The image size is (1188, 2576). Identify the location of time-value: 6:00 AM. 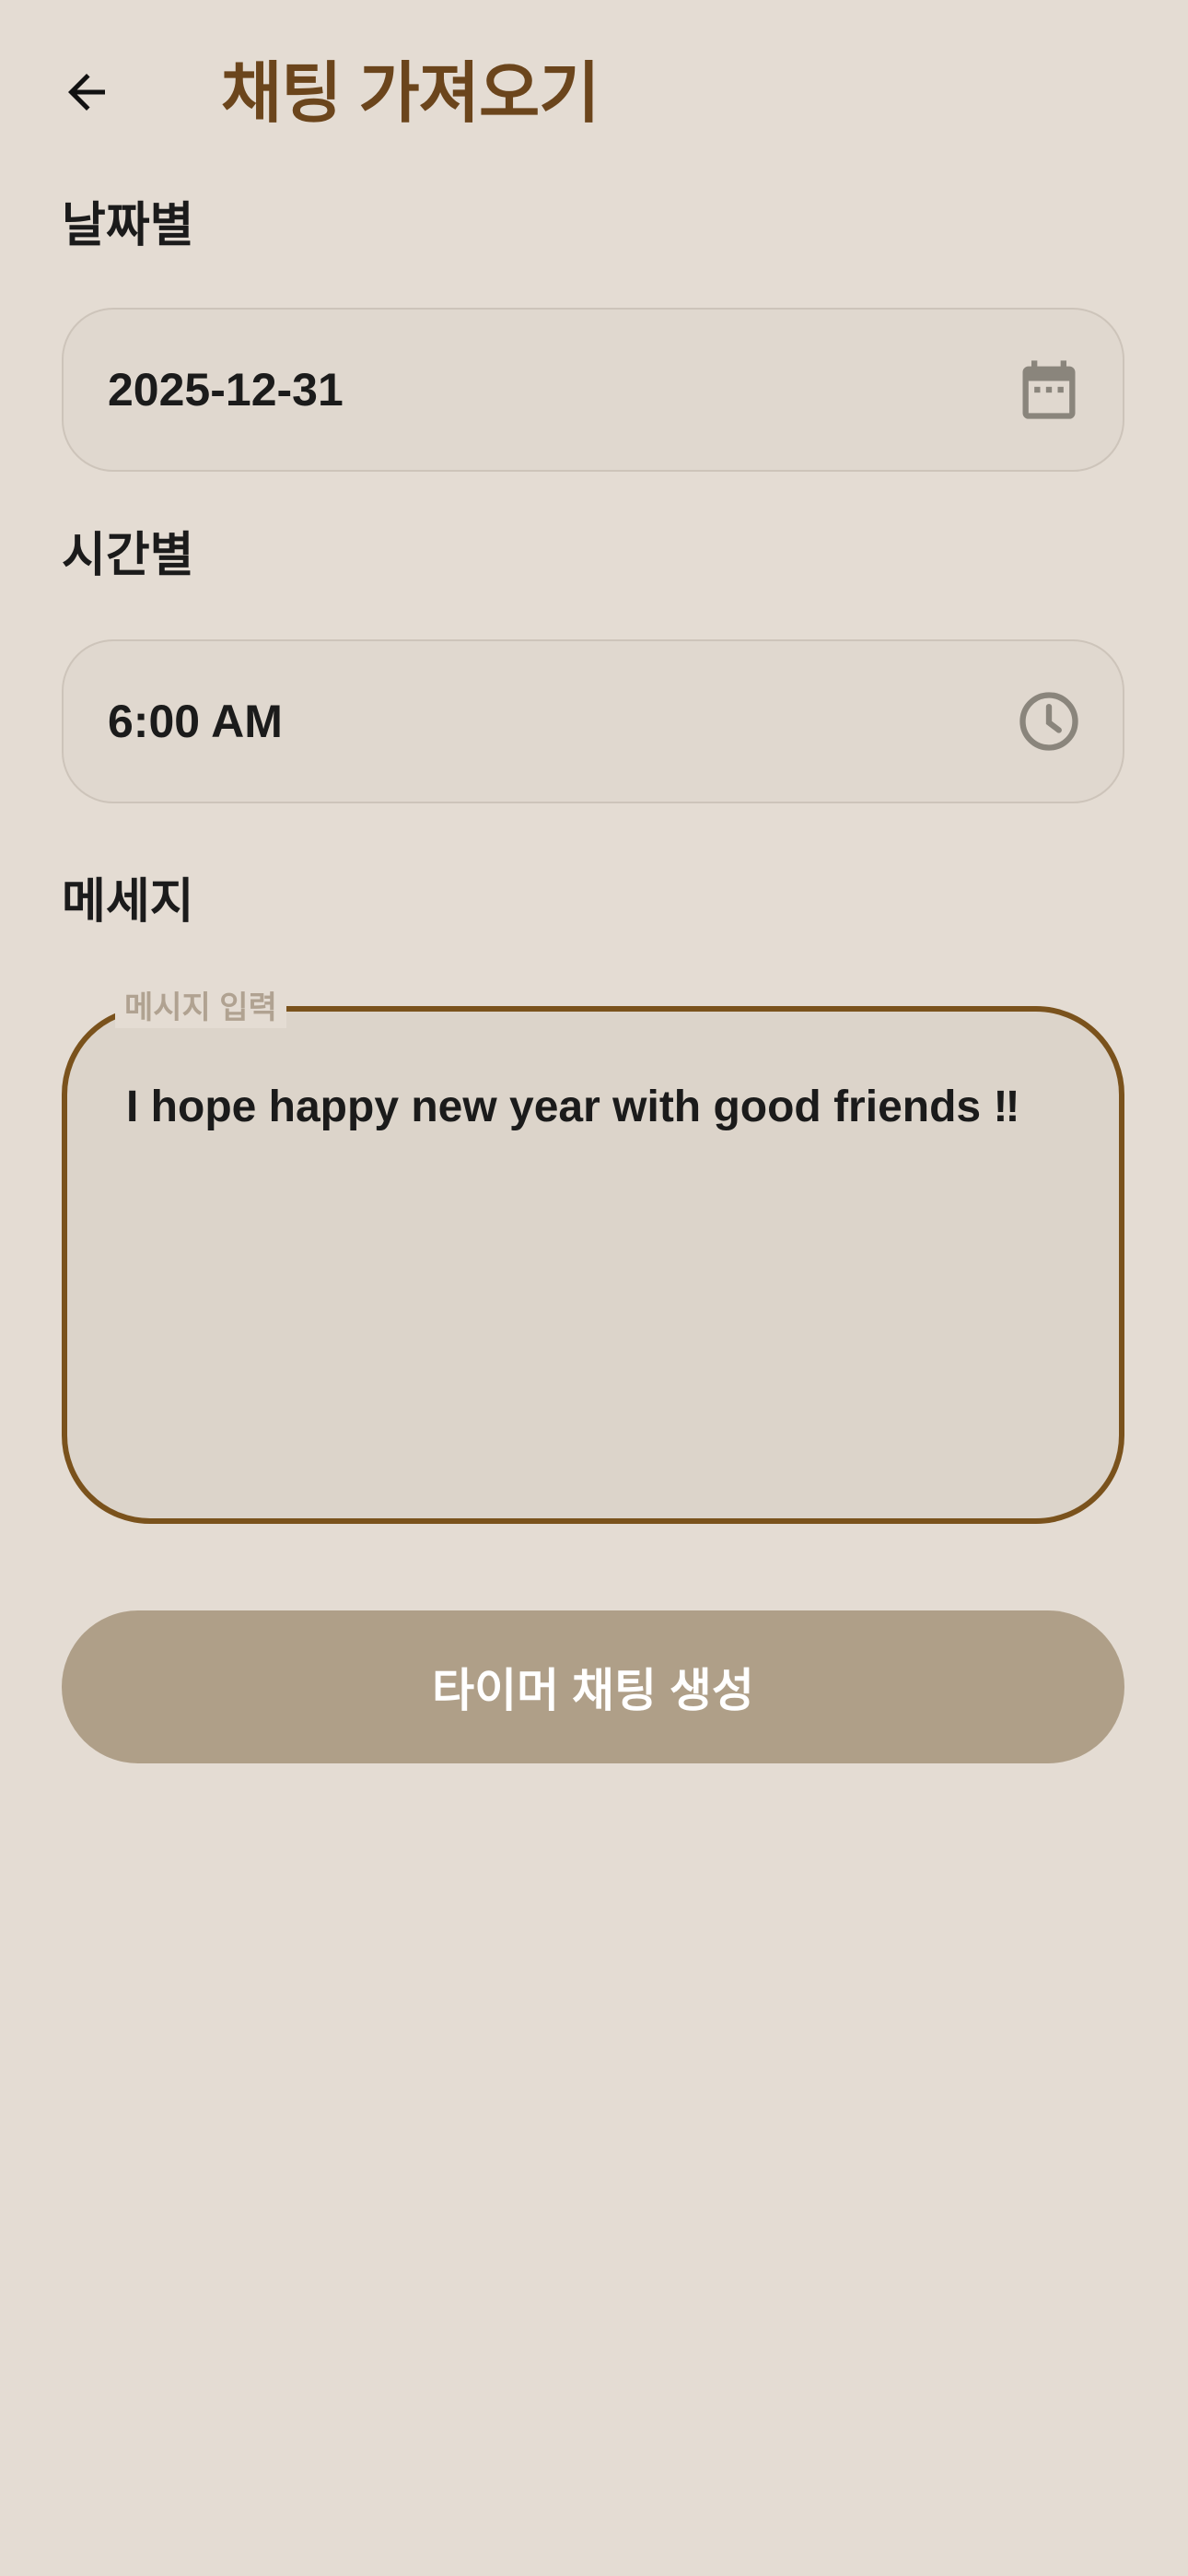
(195, 721).